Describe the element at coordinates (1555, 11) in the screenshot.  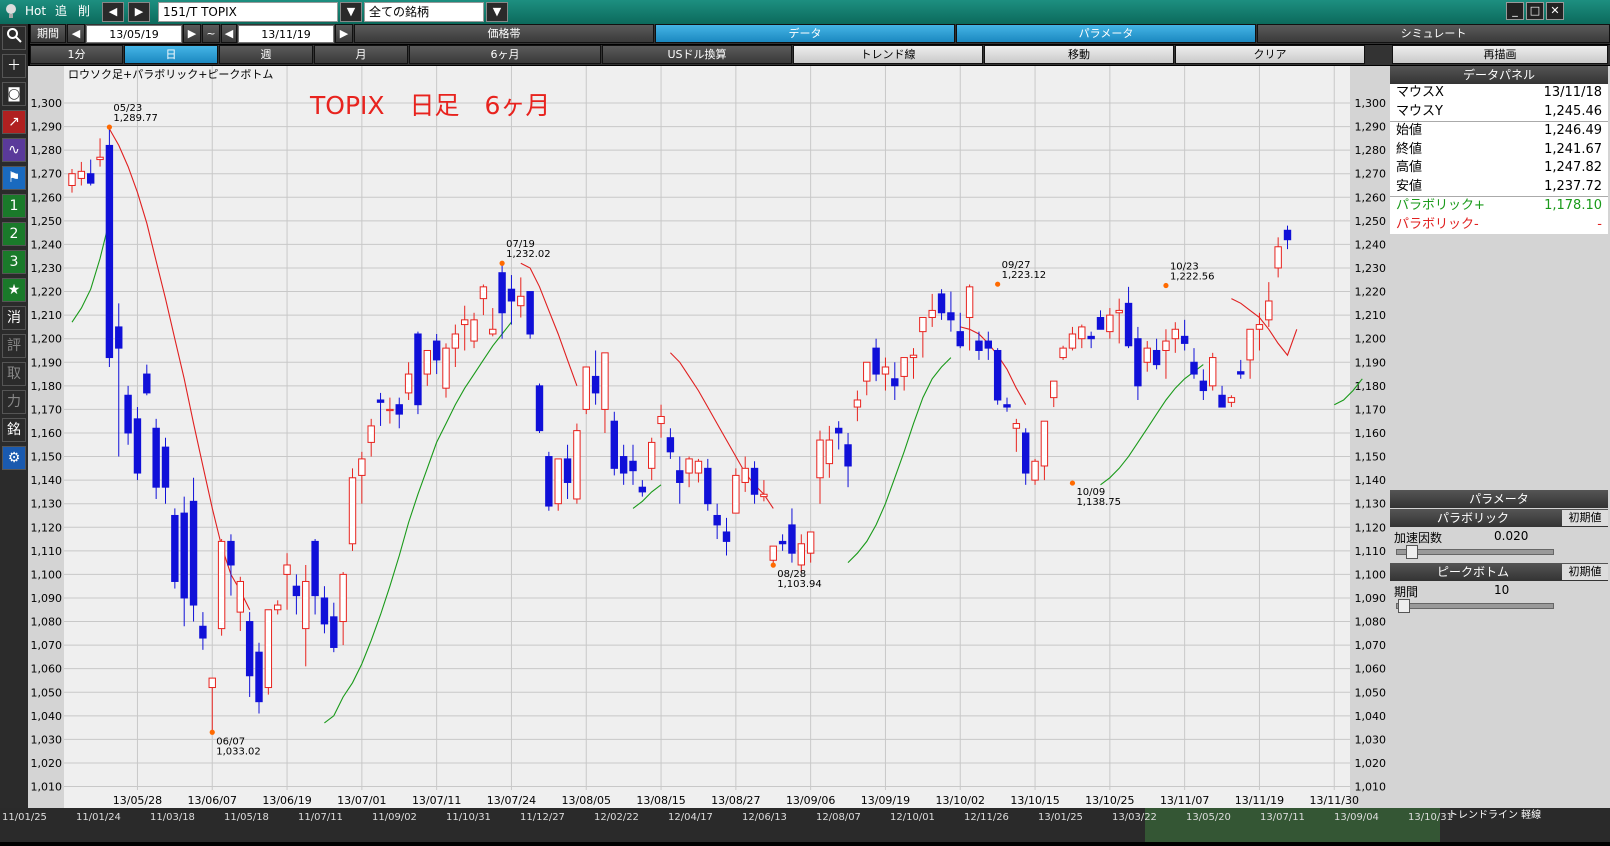
I see `close-button: ✕` at that location.